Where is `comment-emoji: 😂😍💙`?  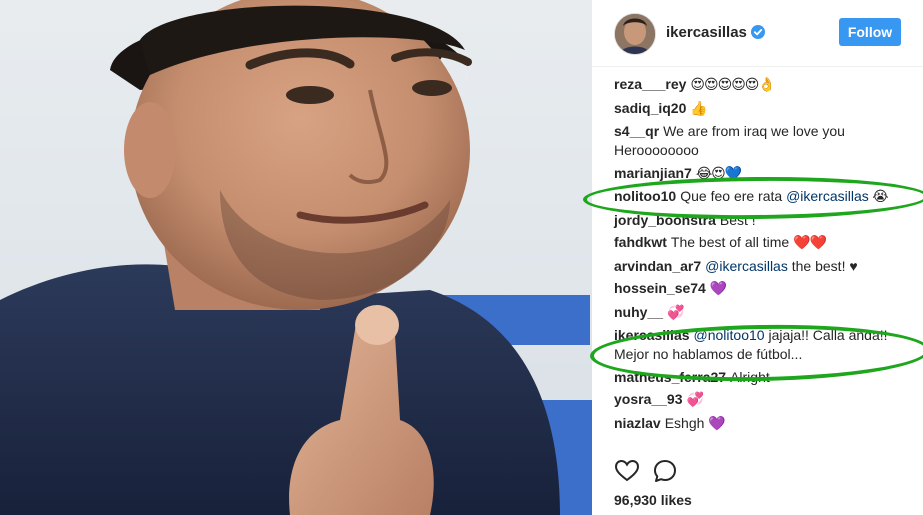
comment-emoji: 😂😍💙 is located at coordinates (718, 173).